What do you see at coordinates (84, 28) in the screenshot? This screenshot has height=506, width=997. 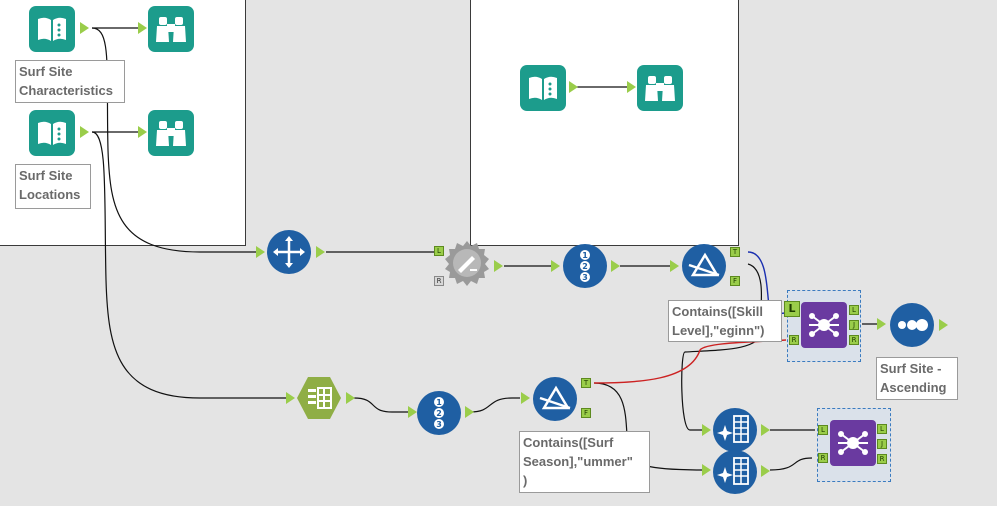 I see `input-characteristics-output-anchor` at bounding box center [84, 28].